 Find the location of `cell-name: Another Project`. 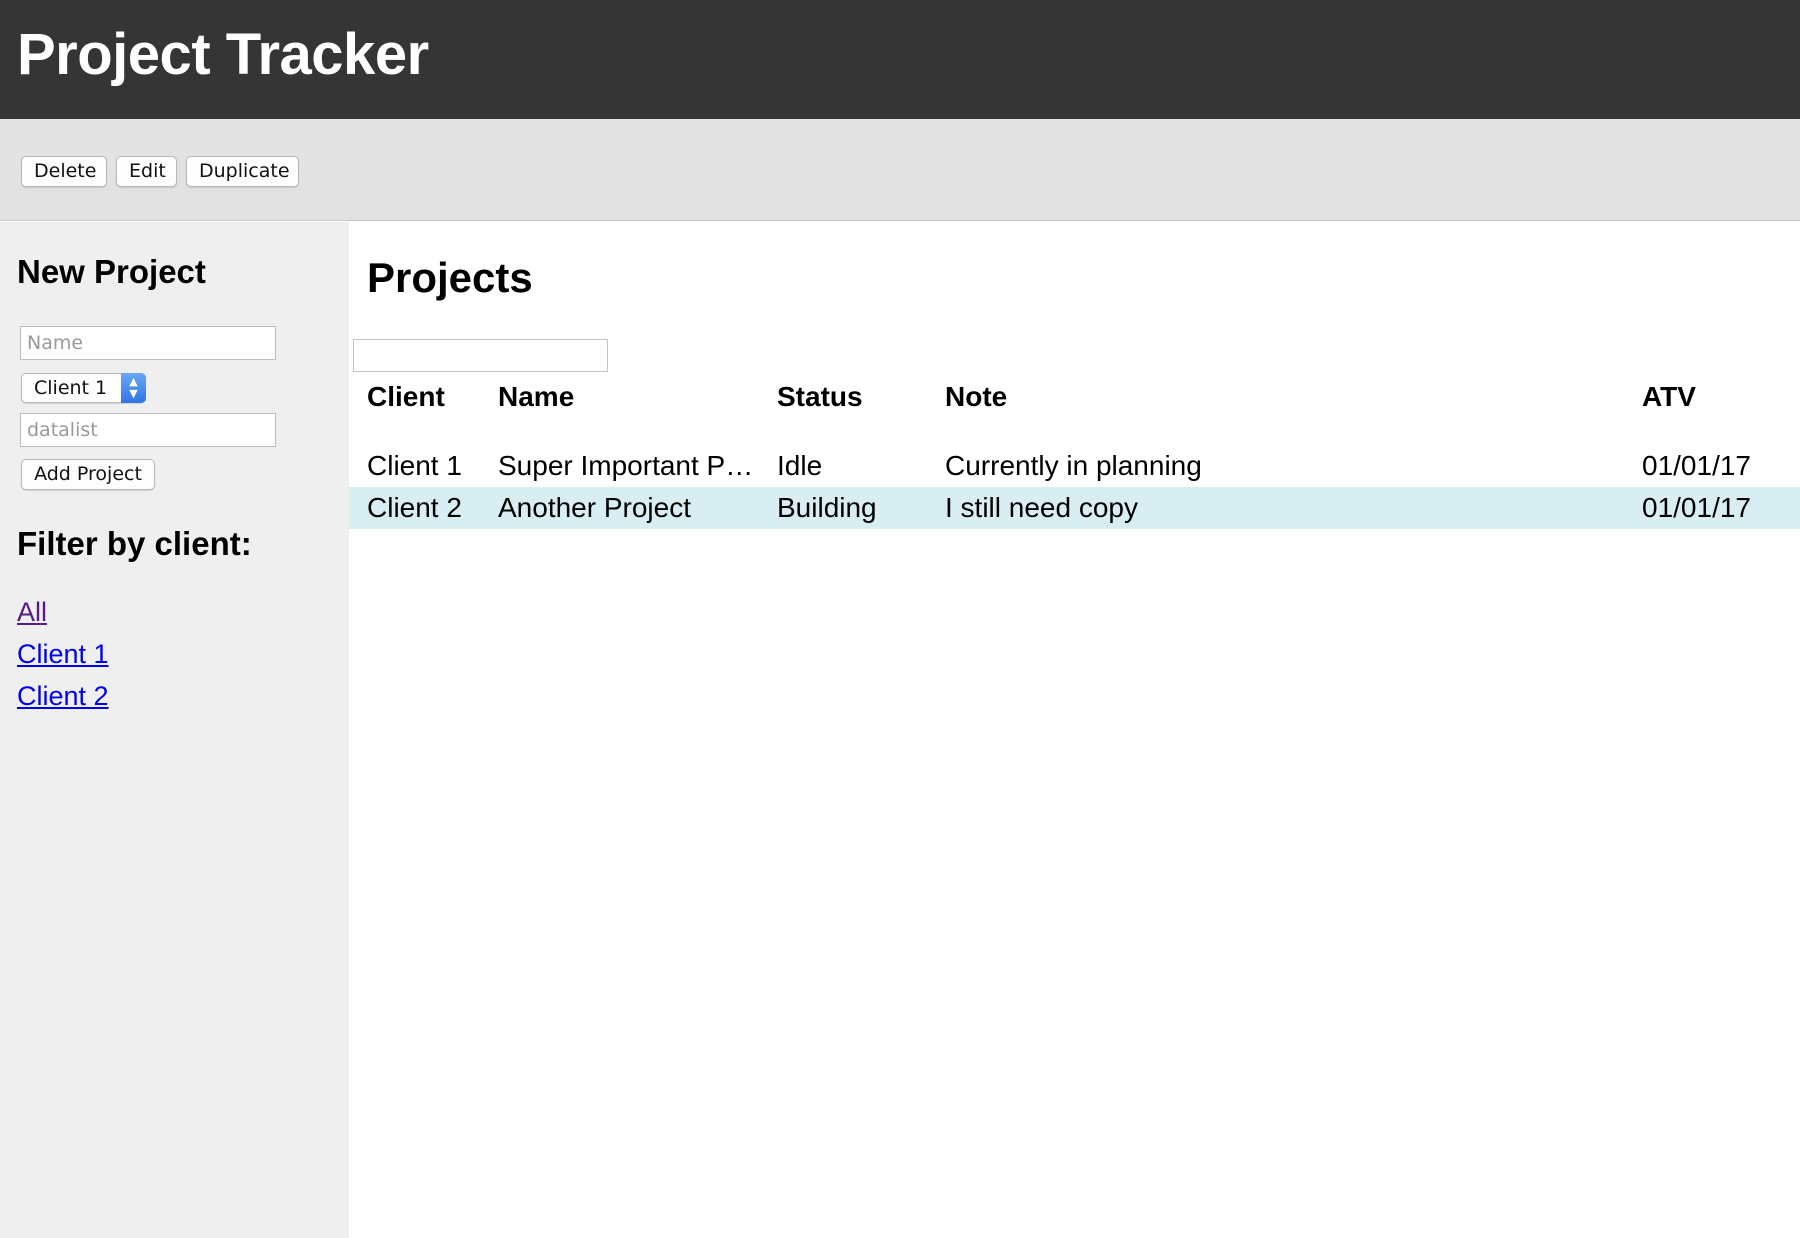

cell-name: Another Project is located at coordinates (619, 508).